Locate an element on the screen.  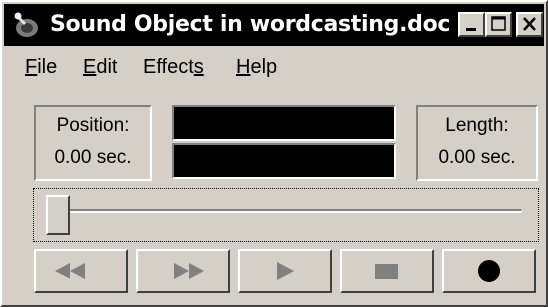
slider-track is located at coordinates (285, 211).